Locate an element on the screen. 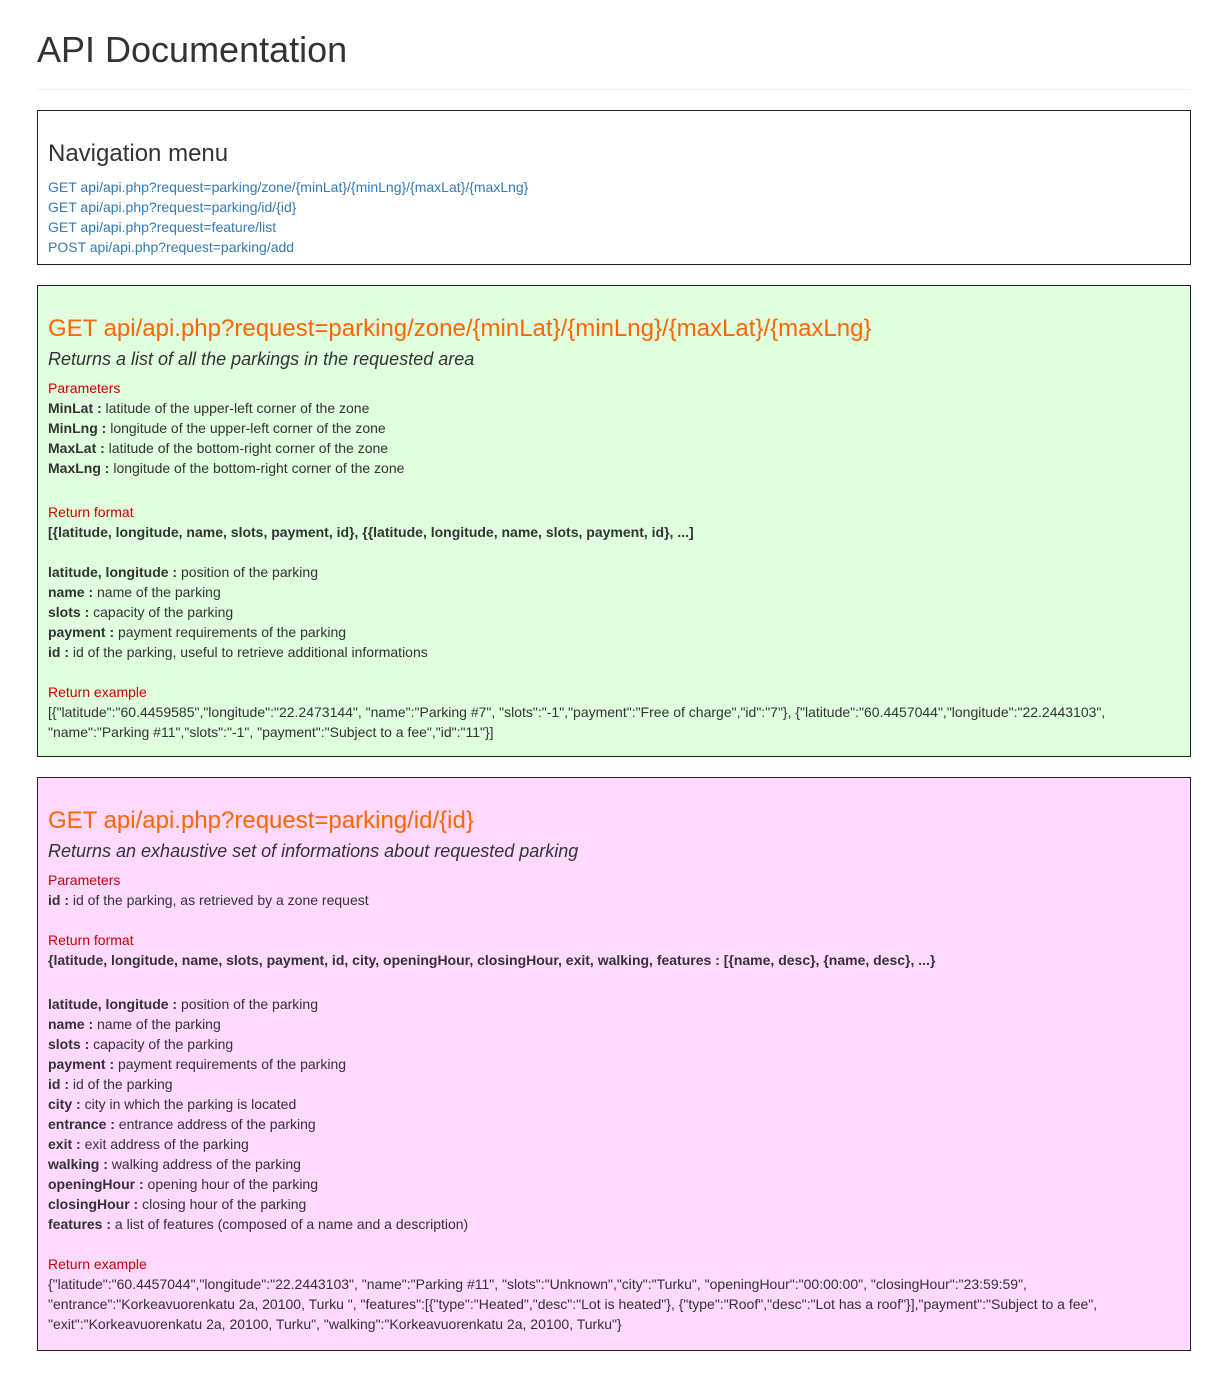 This screenshot has width=1228, height=1396. param-name: MaxLng : is located at coordinates (79, 468).